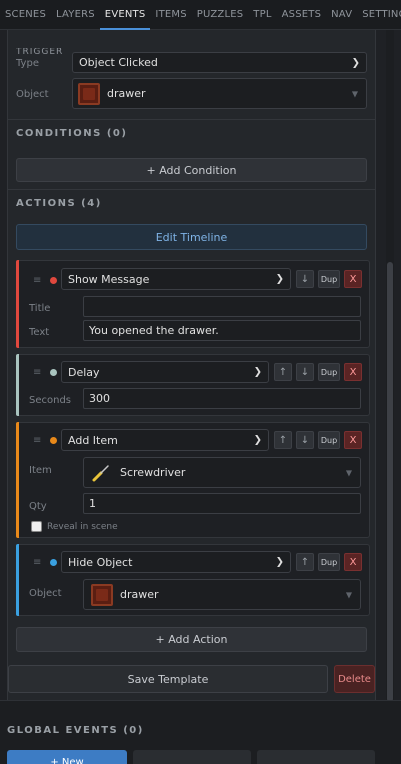 This screenshot has width=401, height=764. What do you see at coordinates (193, 385) in the screenshot?
I see `action-card-delay: ≡ Delay ❯ ↑ ↓ Dup X Seconds 300` at bounding box center [193, 385].